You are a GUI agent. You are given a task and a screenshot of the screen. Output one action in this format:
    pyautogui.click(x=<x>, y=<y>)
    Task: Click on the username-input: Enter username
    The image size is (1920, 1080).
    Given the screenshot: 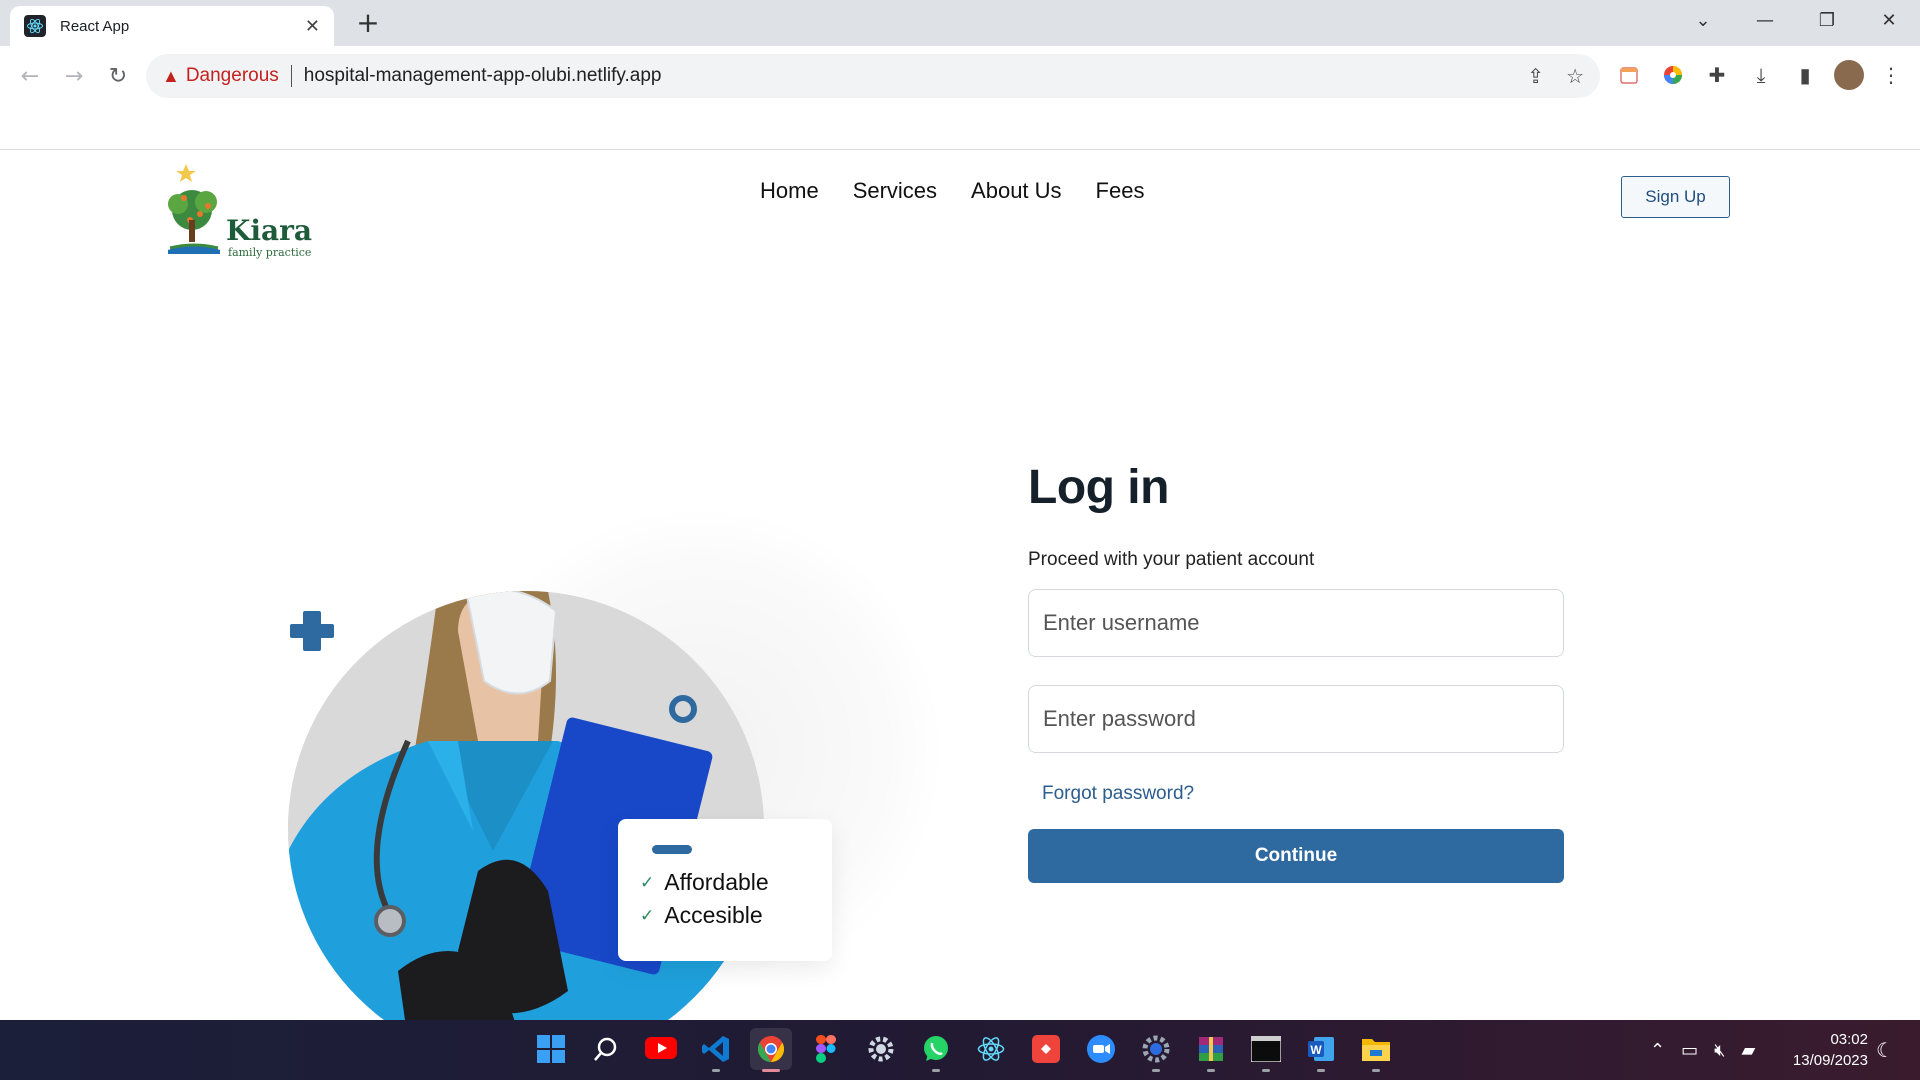 What is the action you would take?
    pyautogui.click(x=1296, y=623)
    